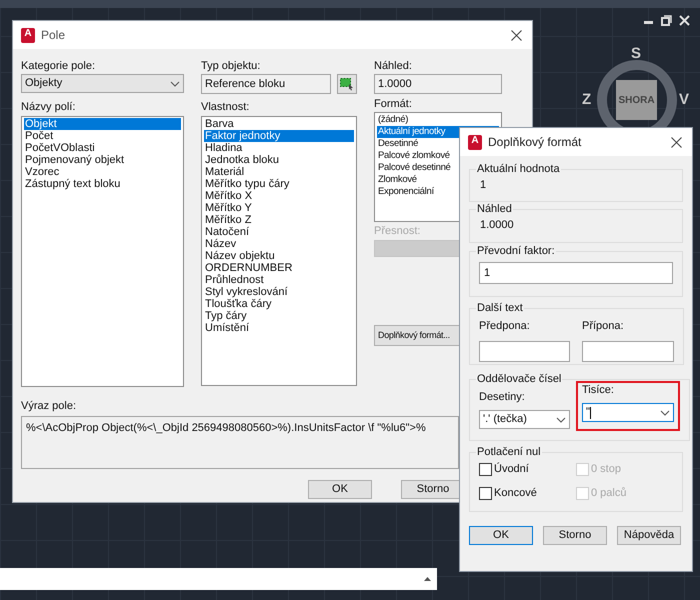 The width and height of the screenshot is (700, 600). What do you see at coordinates (500, 308) in the screenshot?
I see `group-label: Další text` at bounding box center [500, 308].